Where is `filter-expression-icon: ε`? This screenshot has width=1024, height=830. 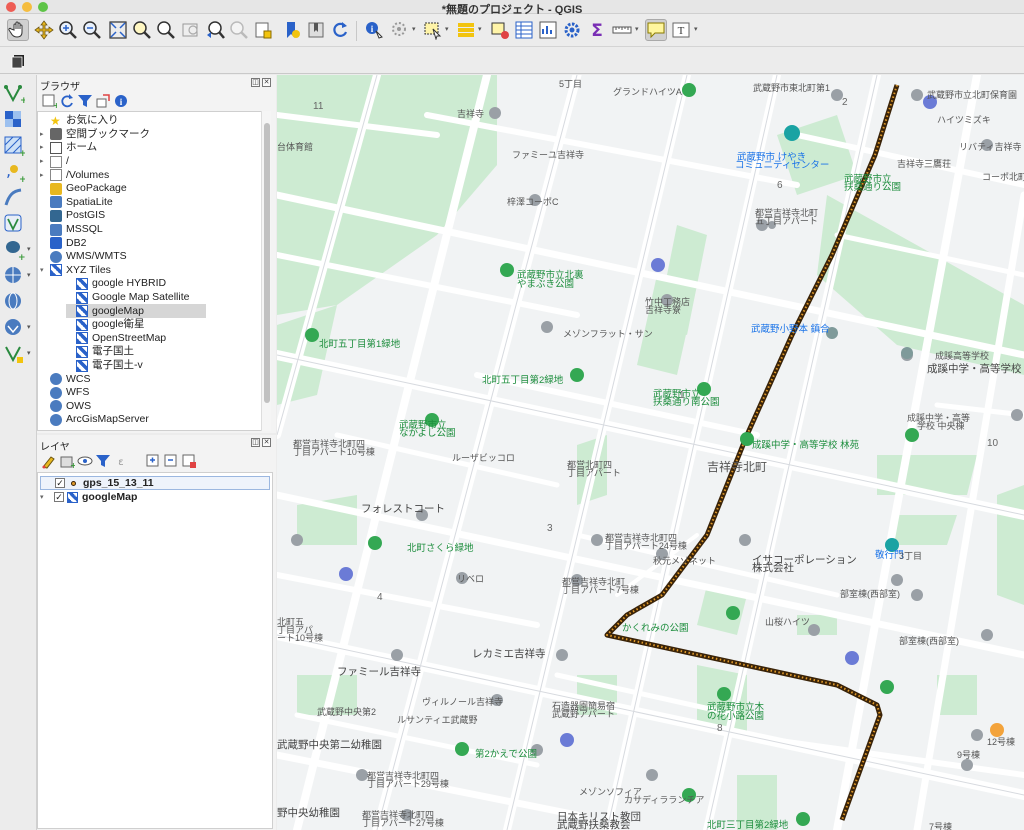
filter-expression-icon: ε is located at coordinates (121, 461).